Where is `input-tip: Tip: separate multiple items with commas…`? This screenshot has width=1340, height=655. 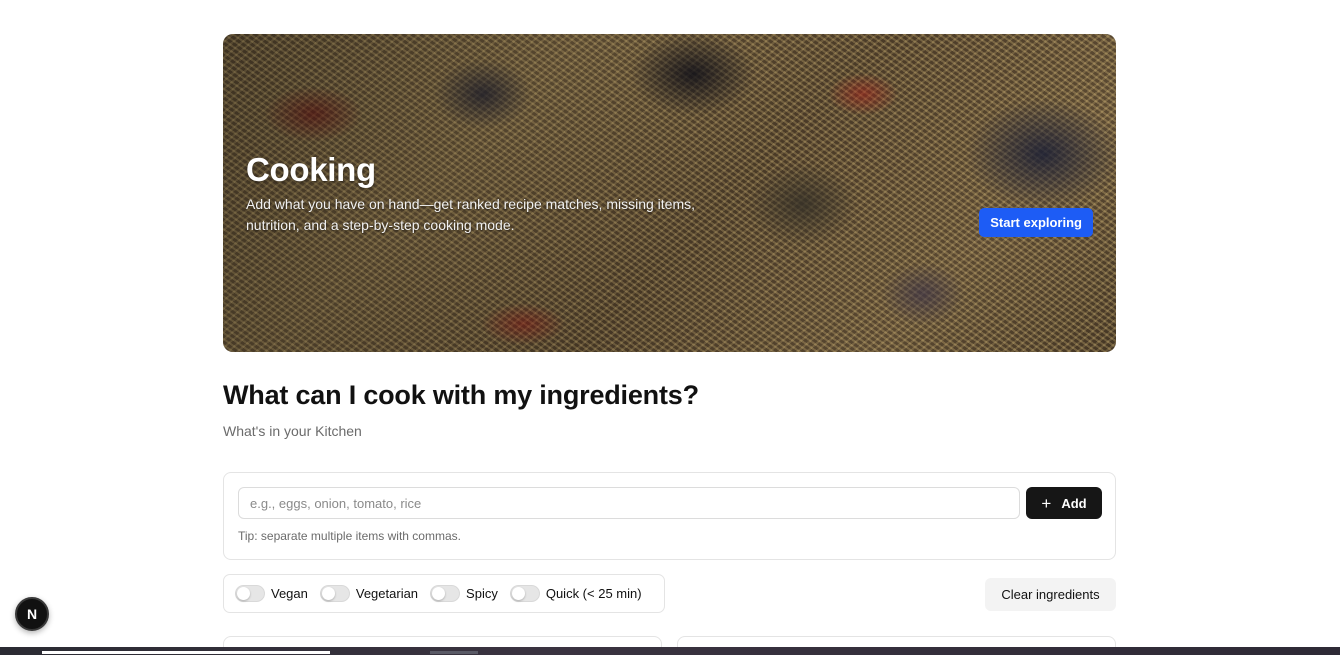 input-tip: Tip: separate multiple items with commas… is located at coordinates (349, 536).